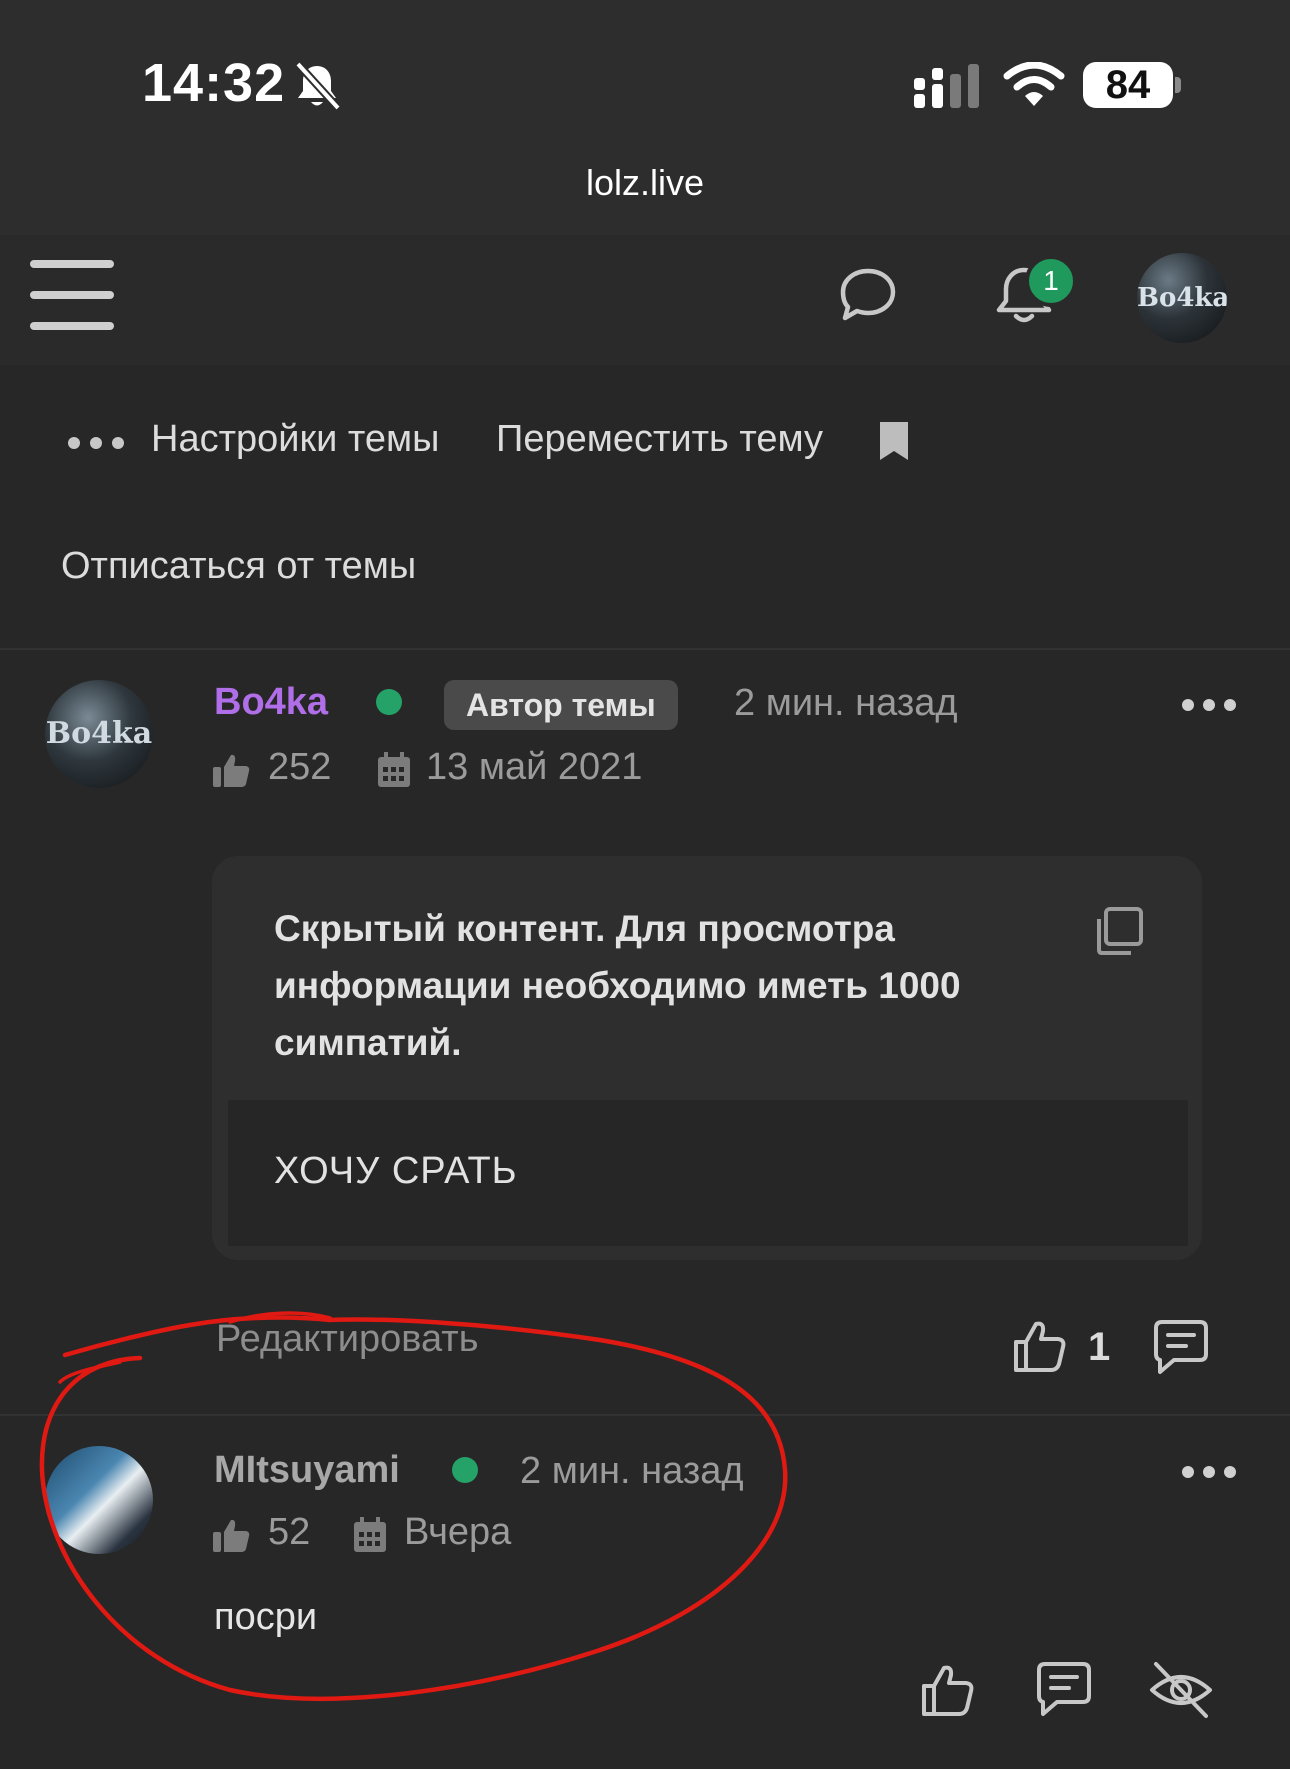 The width and height of the screenshot is (1290, 1769). What do you see at coordinates (645, 183) in the screenshot?
I see `browser-url: lolz.live` at bounding box center [645, 183].